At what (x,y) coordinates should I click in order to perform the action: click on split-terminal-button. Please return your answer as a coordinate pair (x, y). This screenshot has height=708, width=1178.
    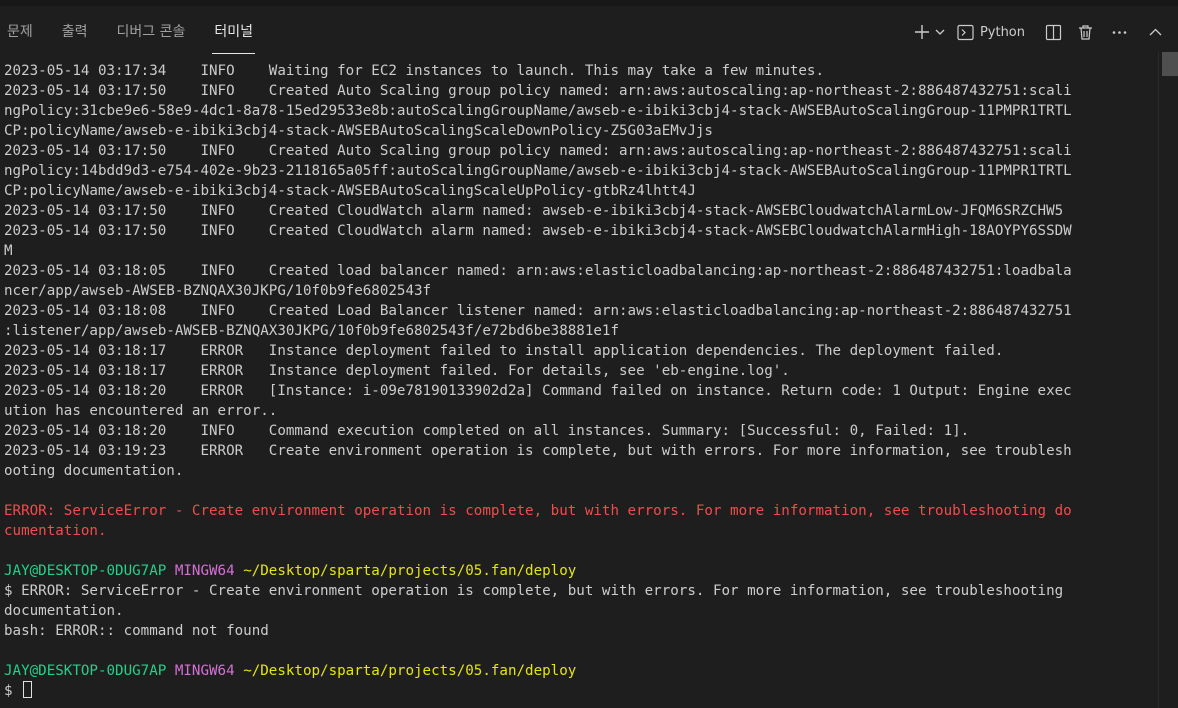
    Looking at the image, I should click on (1053, 32).